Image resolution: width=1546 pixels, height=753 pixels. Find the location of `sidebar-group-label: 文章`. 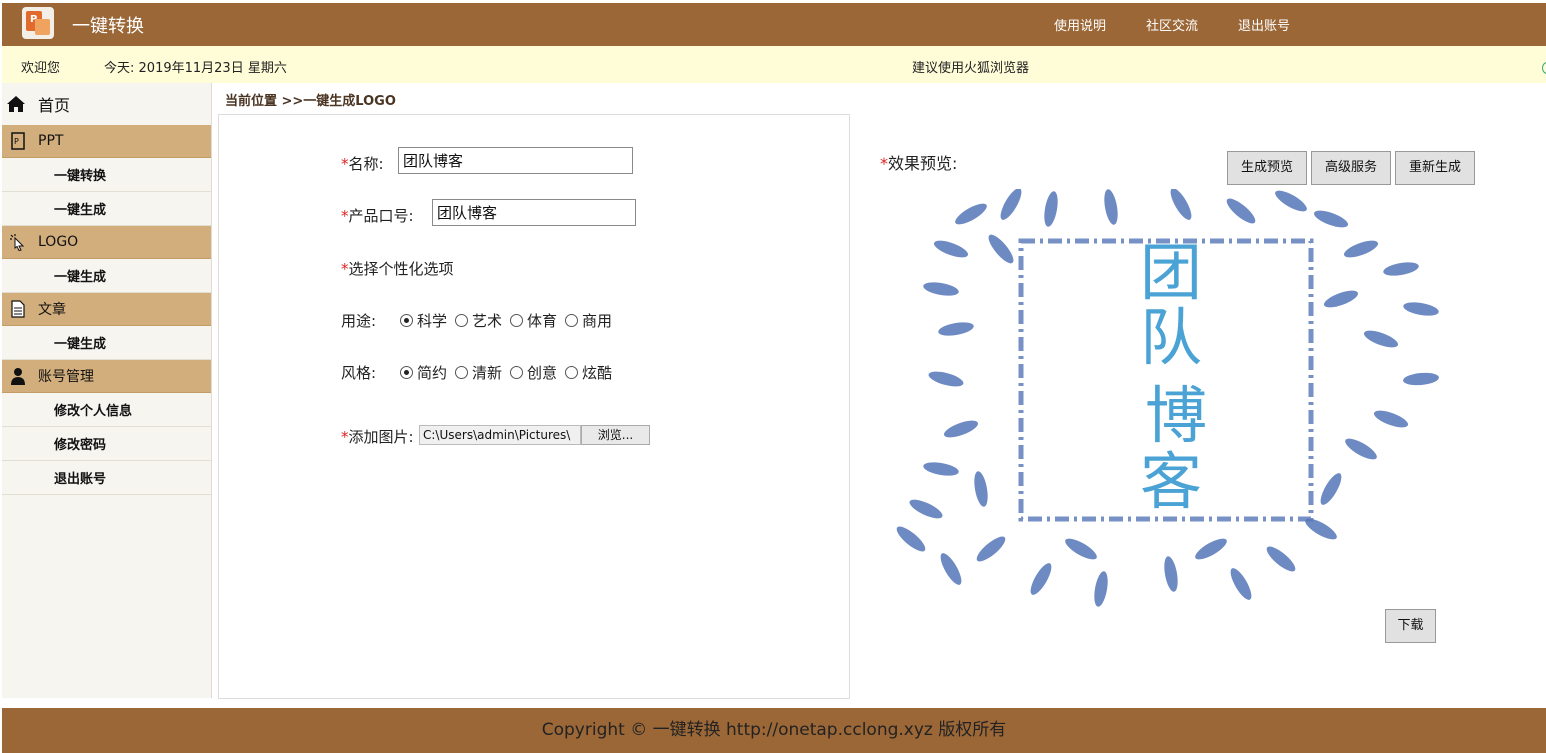

sidebar-group-label: 文章 is located at coordinates (52, 310).